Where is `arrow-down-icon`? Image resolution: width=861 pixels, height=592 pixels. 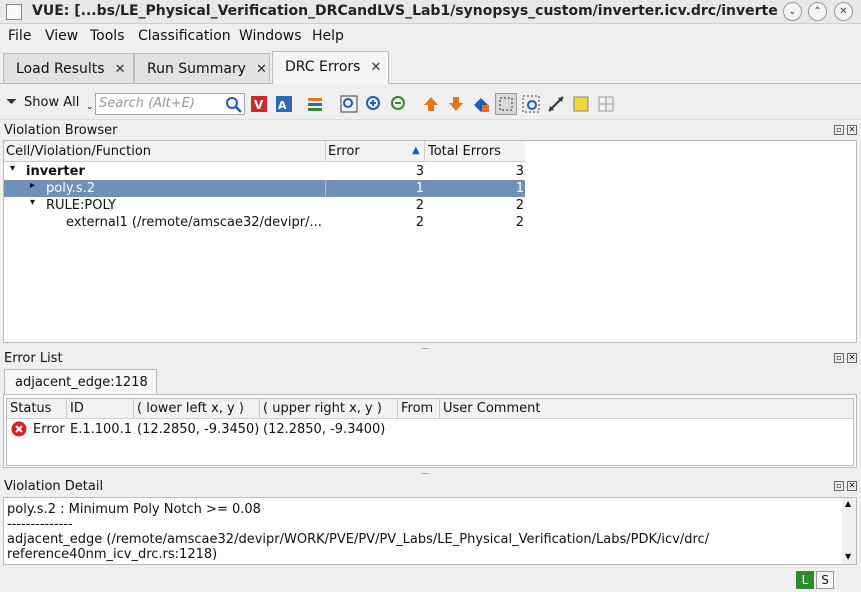 arrow-down-icon is located at coordinates (456, 104).